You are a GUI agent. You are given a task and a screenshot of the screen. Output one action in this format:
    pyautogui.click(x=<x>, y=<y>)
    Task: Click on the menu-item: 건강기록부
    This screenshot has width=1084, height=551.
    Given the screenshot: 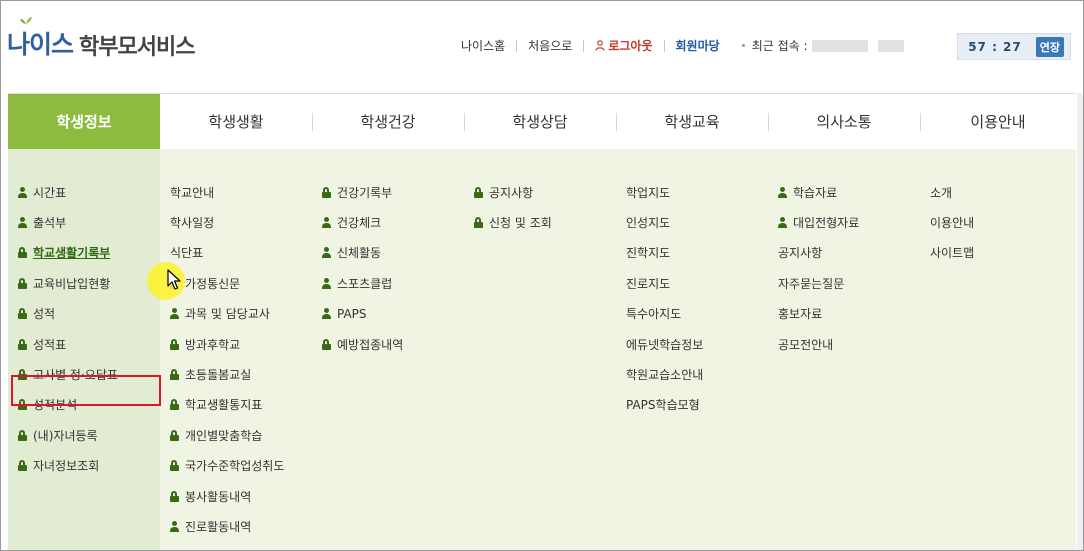 What is the action you would take?
    pyautogui.click(x=362, y=192)
    